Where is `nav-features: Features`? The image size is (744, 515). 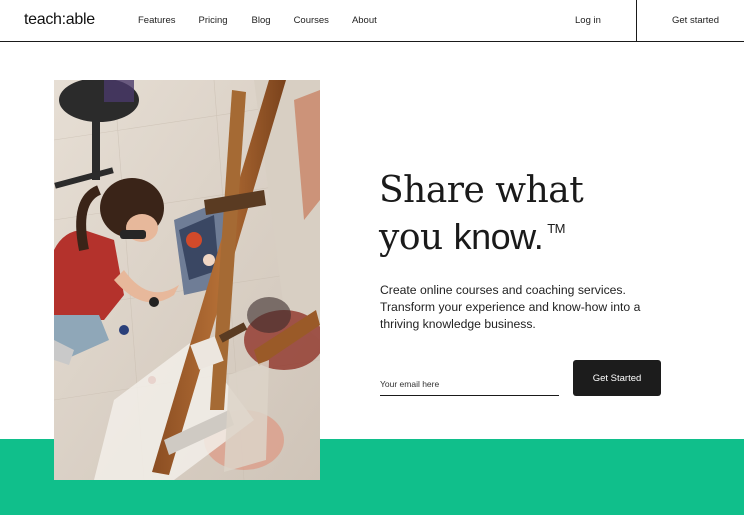
nav-features: Features is located at coordinates (157, 20).